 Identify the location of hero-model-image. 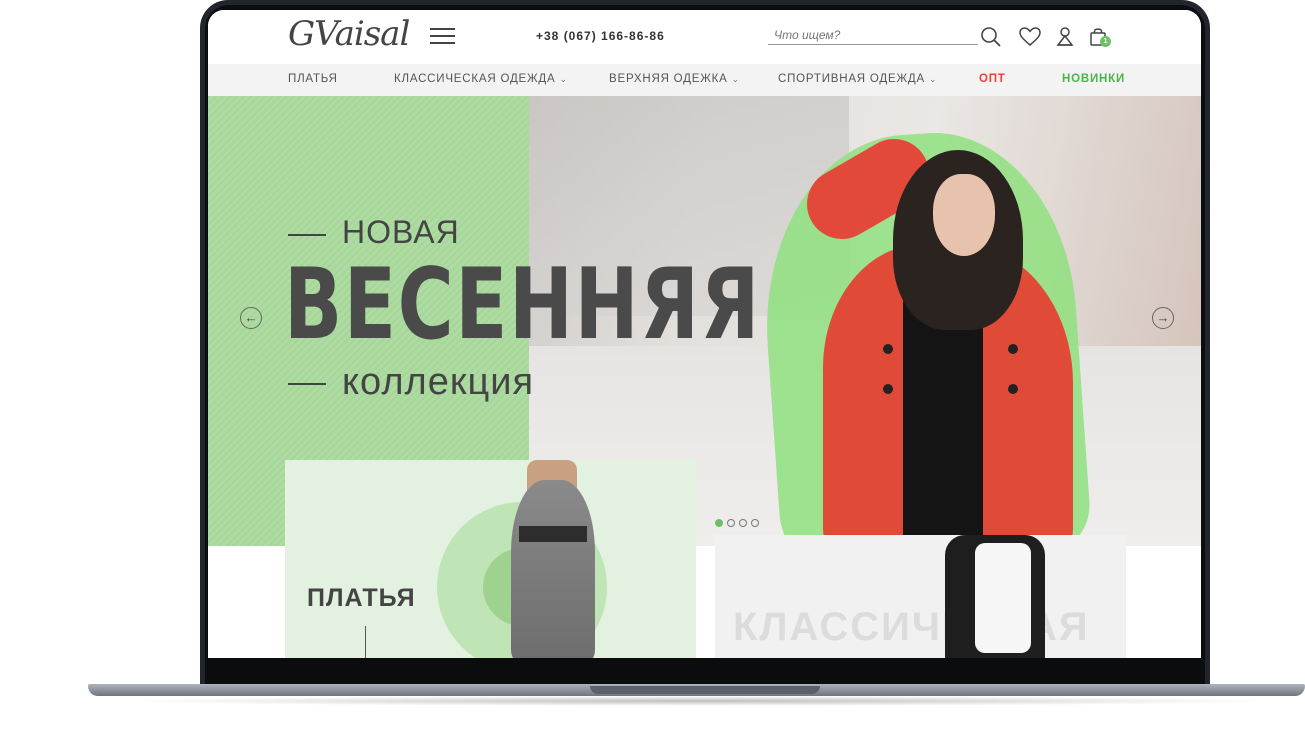
(928, 336).